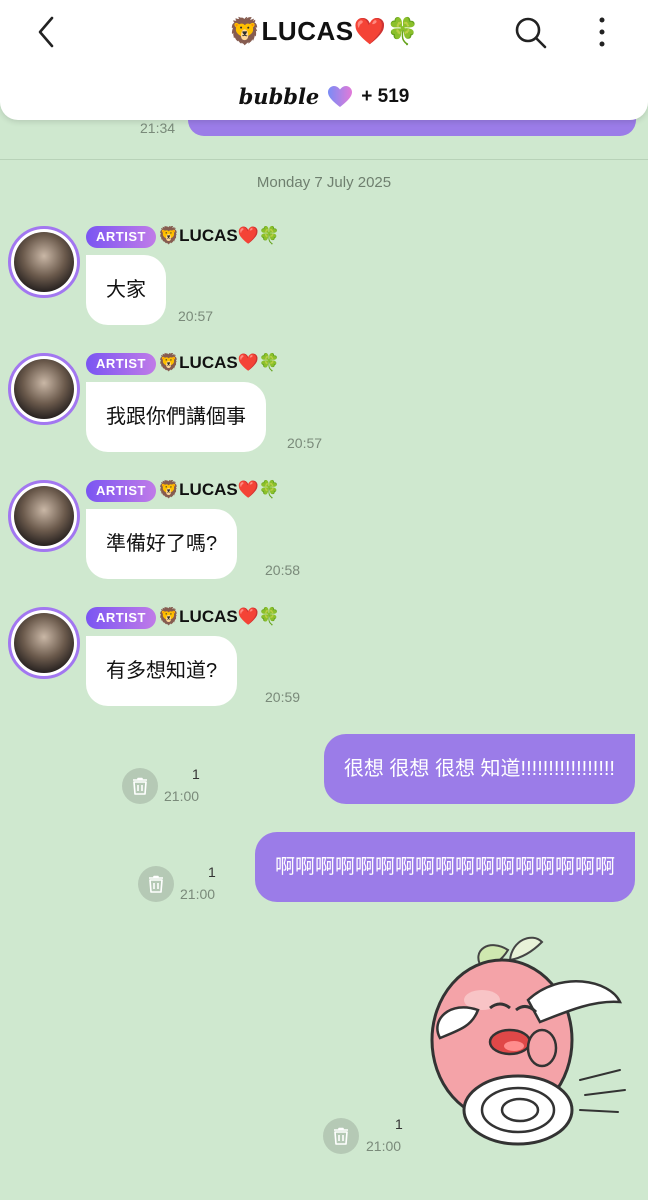 Image resolution: width=648 pixels, height=1200 pixels. What do you see at coordinates (385, 96) in the screenshot?
I see `bubble-count-value: + 519` at bounding box center [385, 96].